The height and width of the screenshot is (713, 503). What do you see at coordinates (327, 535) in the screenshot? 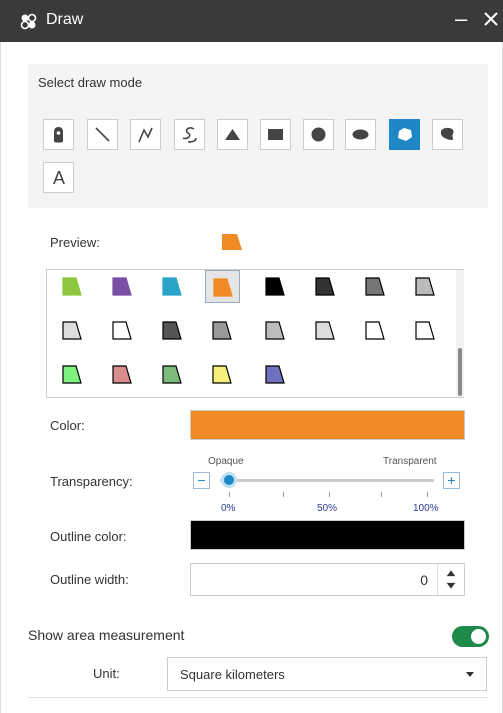
I see `outline-color-picker` at bounding box center [327, 535].